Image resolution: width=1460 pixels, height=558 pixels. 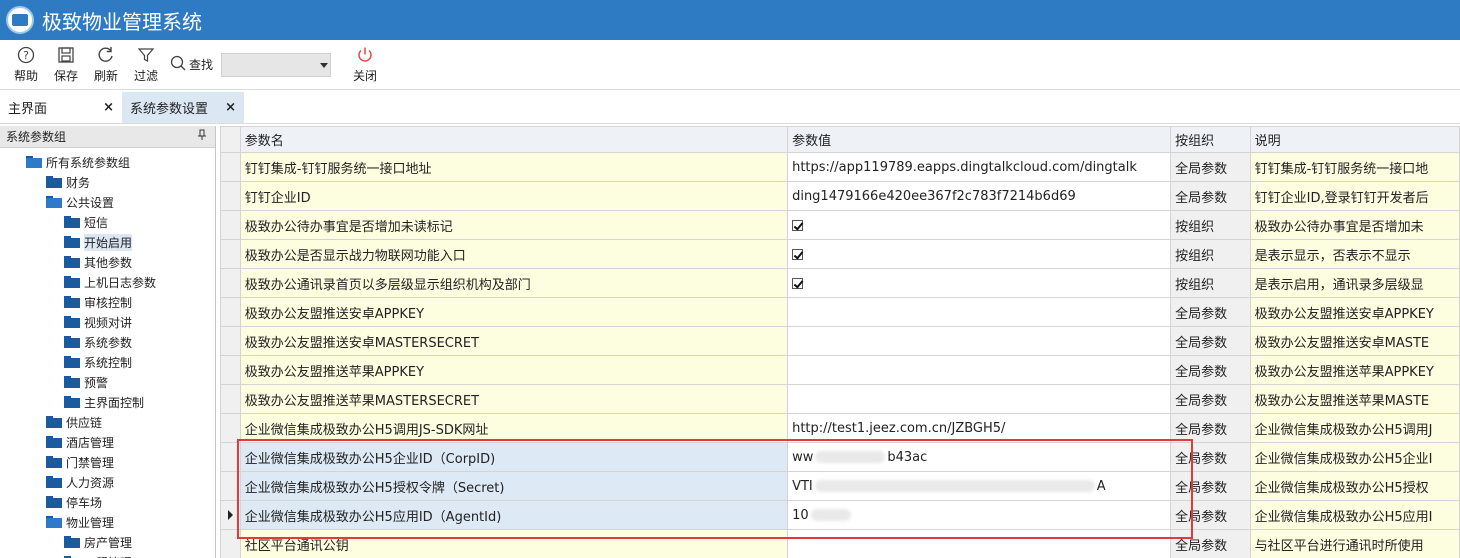 I want to click on help-button: ? 帮助, so click(x=26, y=65).